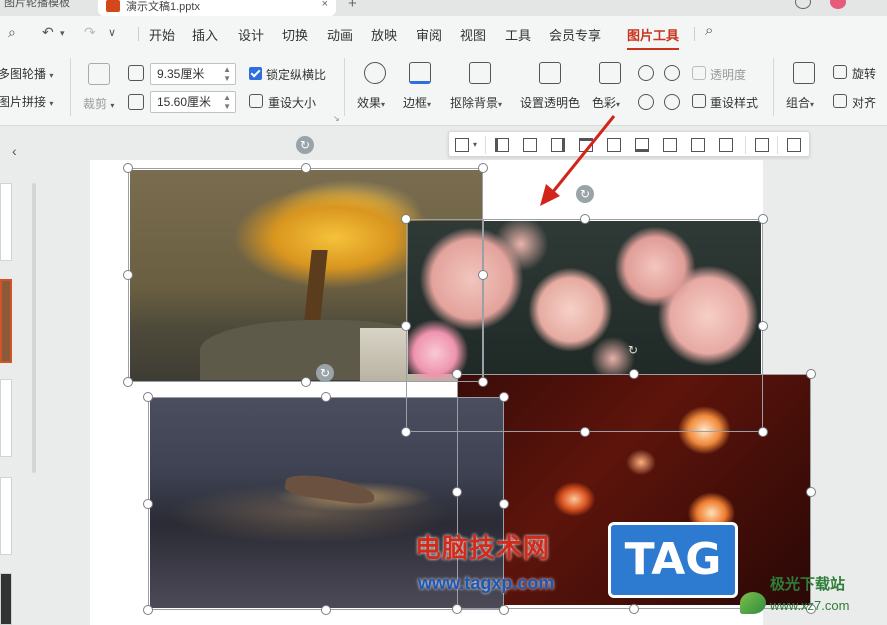 The height and width of the screenshot is (625, 887). I want to click on distribute-horizontal-icon, so click(670, 145).